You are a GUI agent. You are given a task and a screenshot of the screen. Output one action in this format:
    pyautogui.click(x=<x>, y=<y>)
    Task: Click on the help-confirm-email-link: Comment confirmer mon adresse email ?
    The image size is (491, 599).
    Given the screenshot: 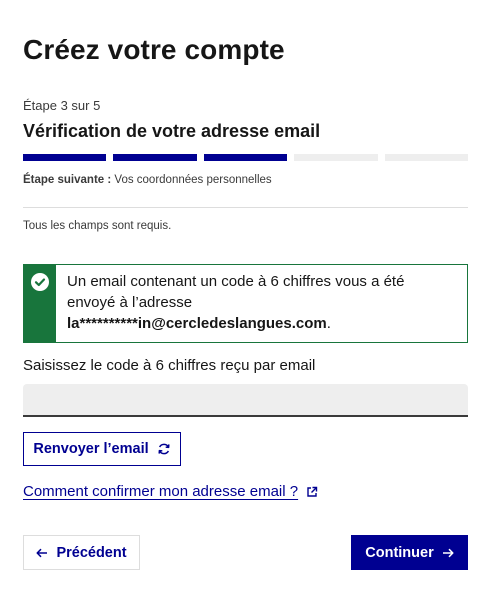 What is the action you would take?
    pyautogui.click(x=170, y=491)
    